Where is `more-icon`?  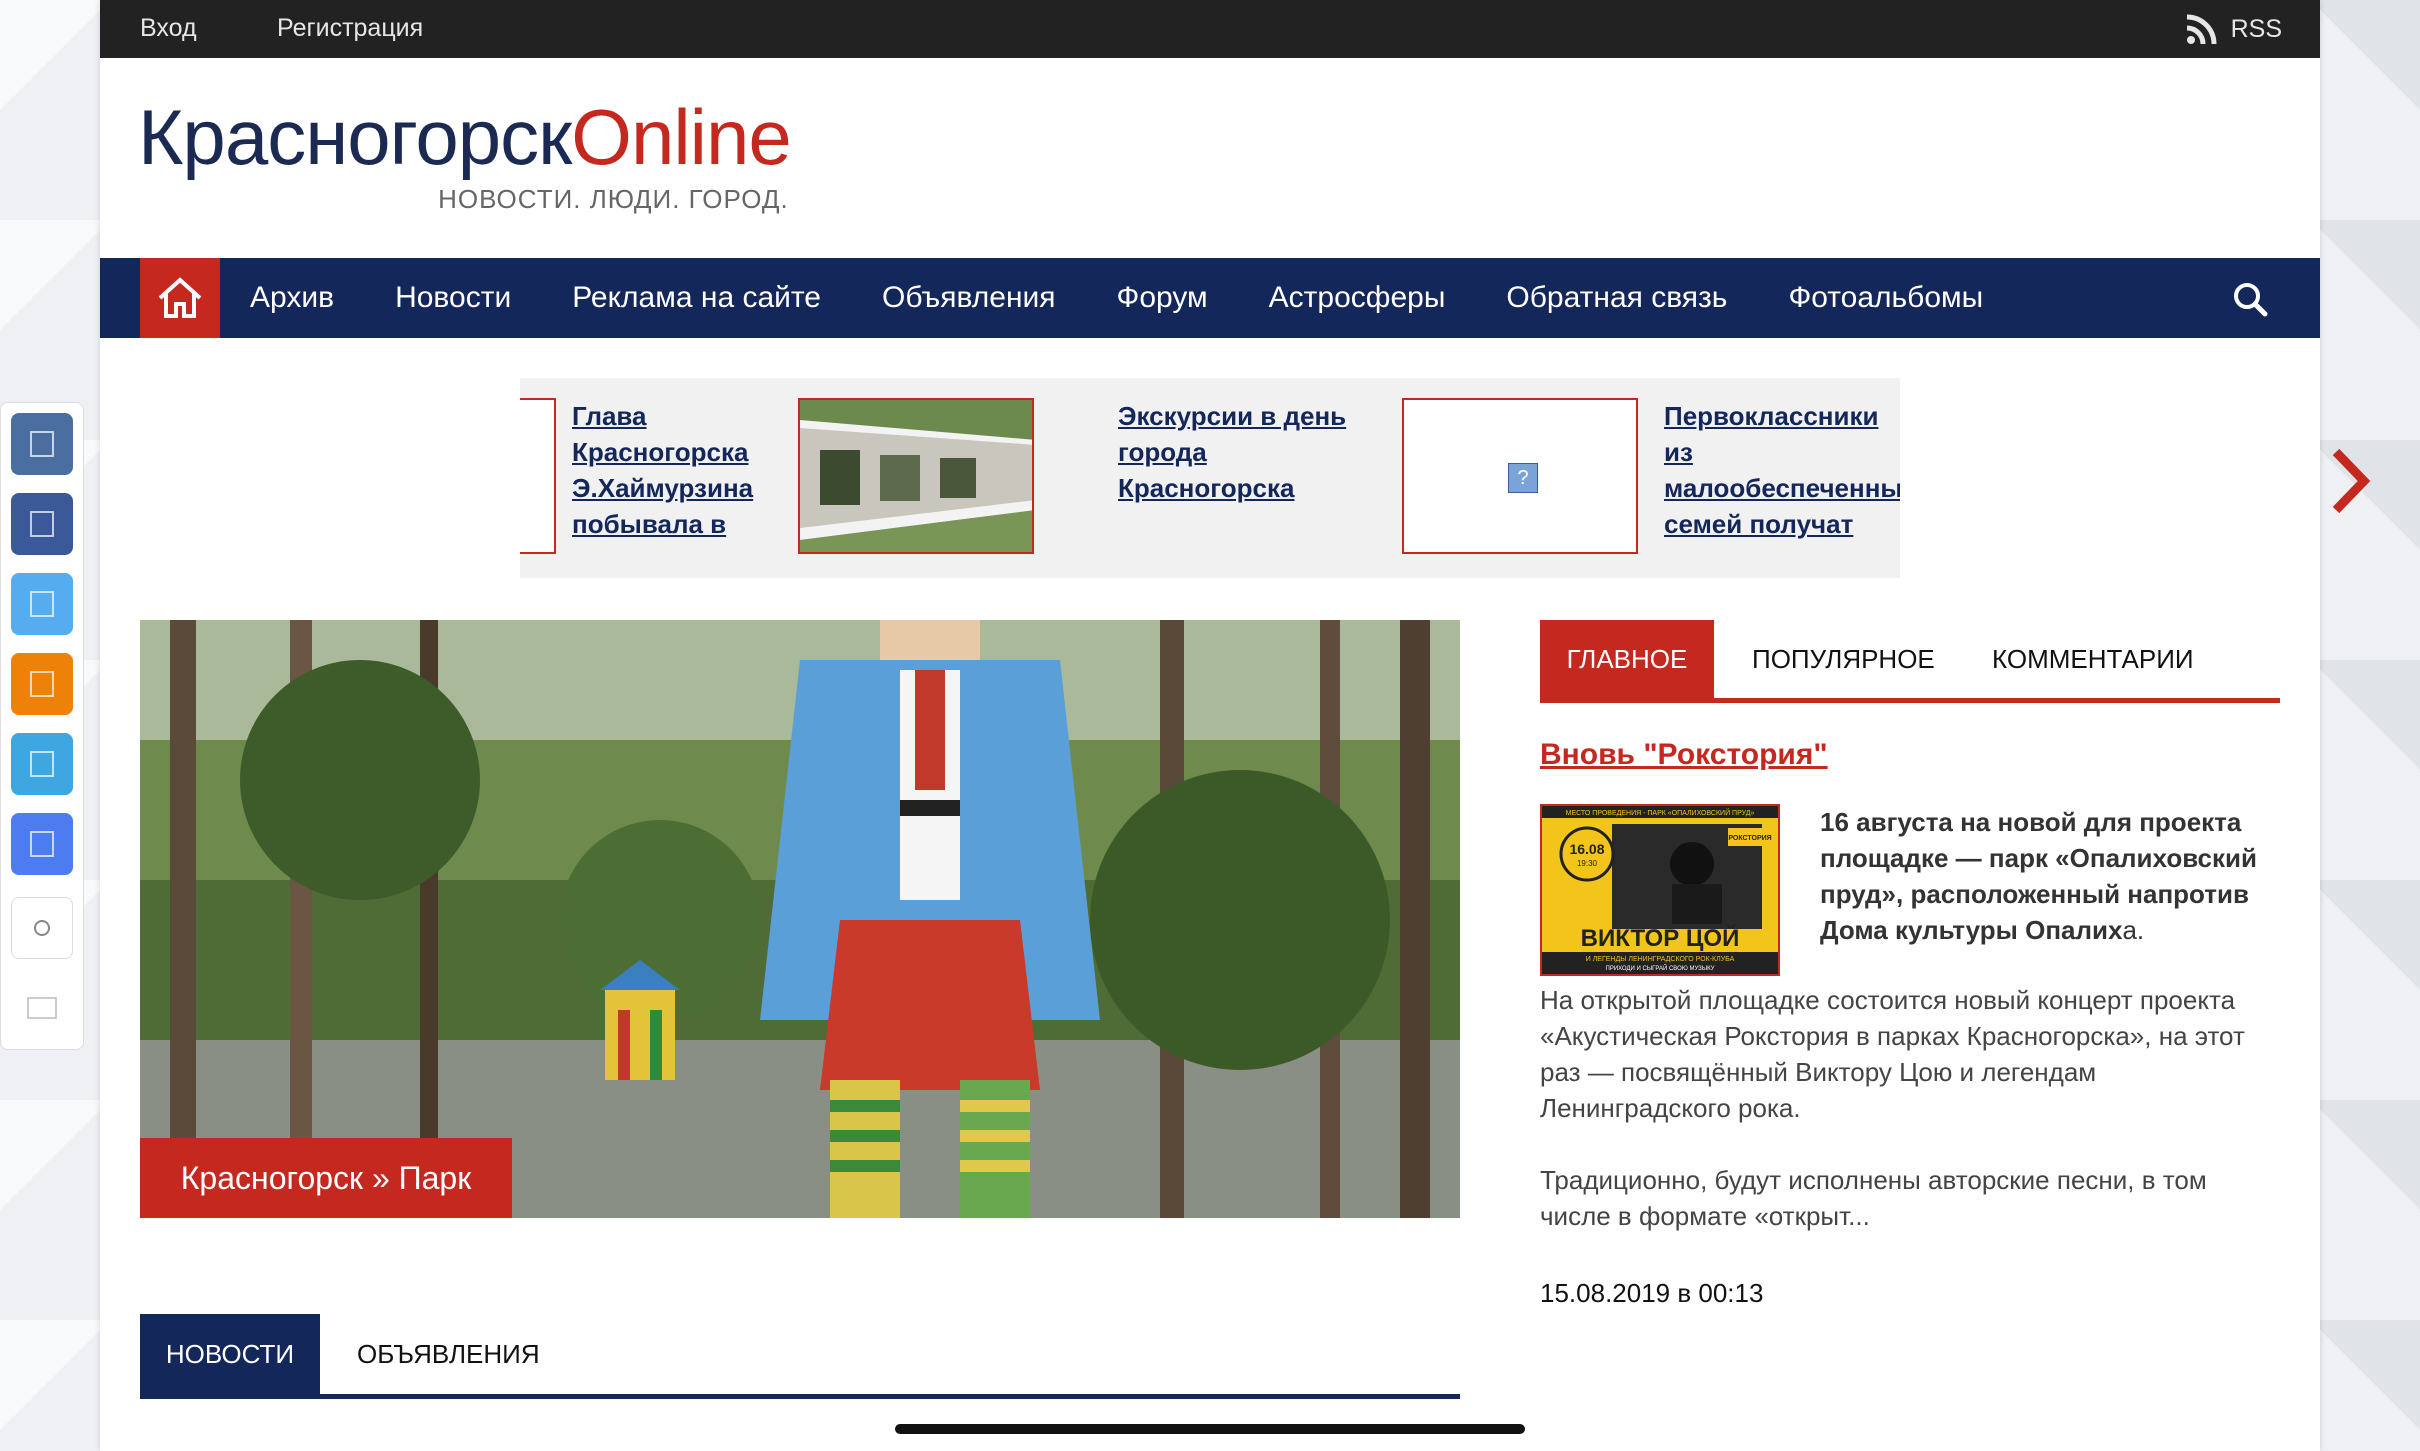 more-icon is located at coordinates (42, 1008).